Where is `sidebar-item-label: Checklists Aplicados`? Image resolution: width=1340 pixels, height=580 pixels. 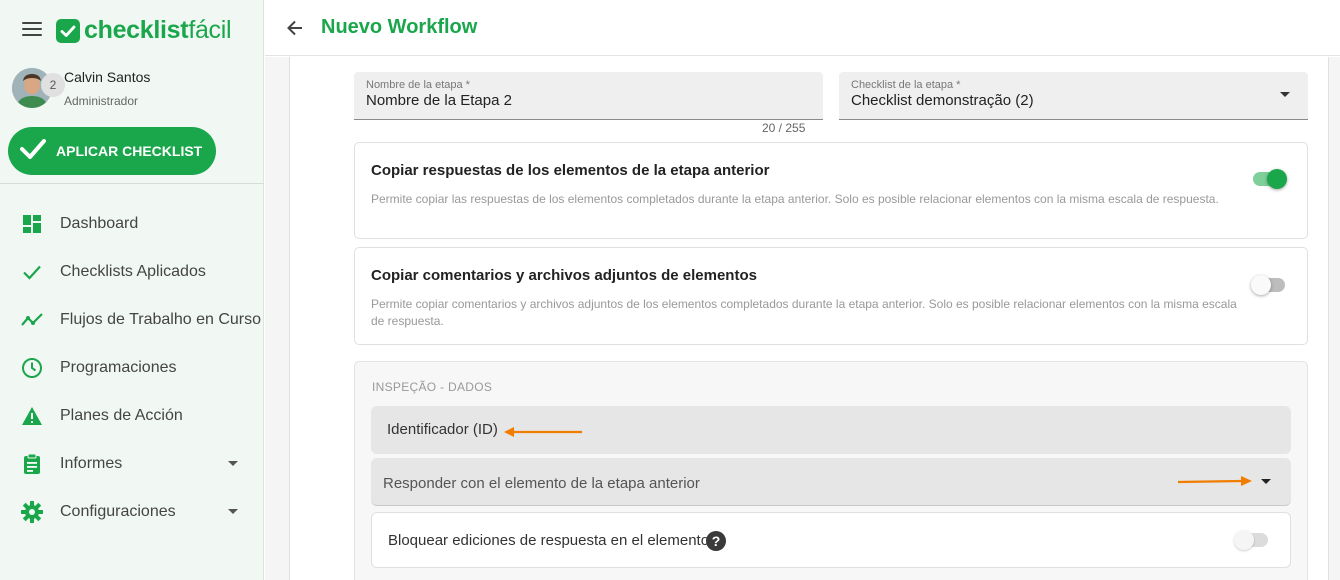 sidebar-item-label: Checklists Aplicados is located at coordinates (133, 271).